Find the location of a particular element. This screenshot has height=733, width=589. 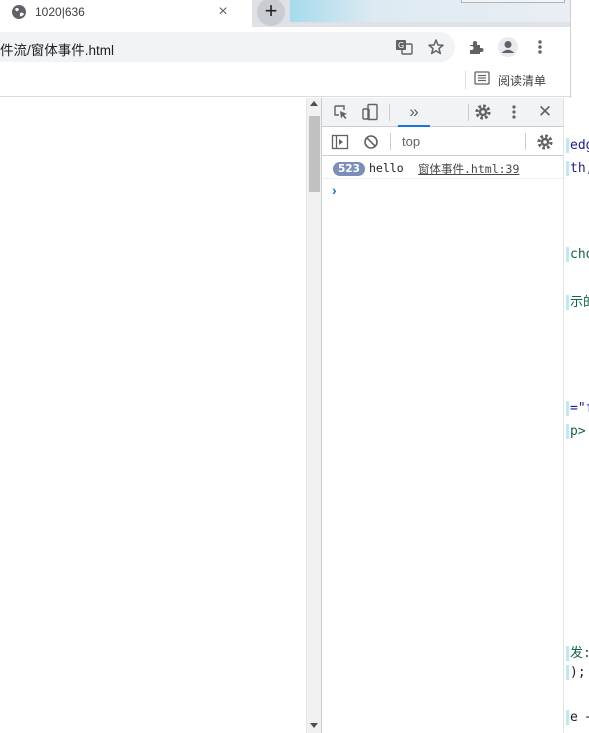

tab-close-button: × is located at coordinates (223, 12).